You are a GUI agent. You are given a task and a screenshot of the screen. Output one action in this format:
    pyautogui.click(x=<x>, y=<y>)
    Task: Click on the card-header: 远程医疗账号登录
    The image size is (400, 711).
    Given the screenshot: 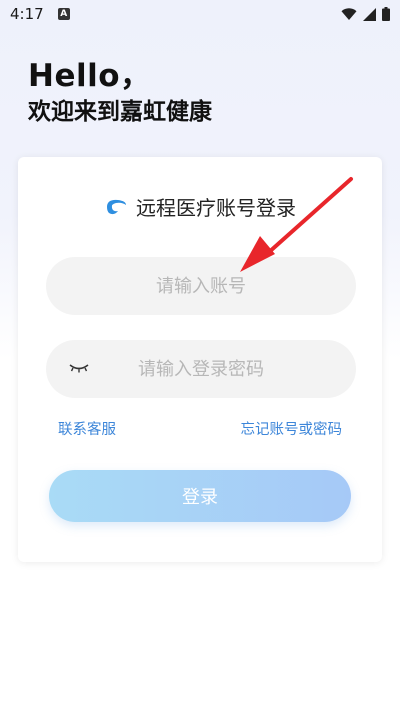 What is the action you would take?
    pyautogui.click(x=200, y=206)
    